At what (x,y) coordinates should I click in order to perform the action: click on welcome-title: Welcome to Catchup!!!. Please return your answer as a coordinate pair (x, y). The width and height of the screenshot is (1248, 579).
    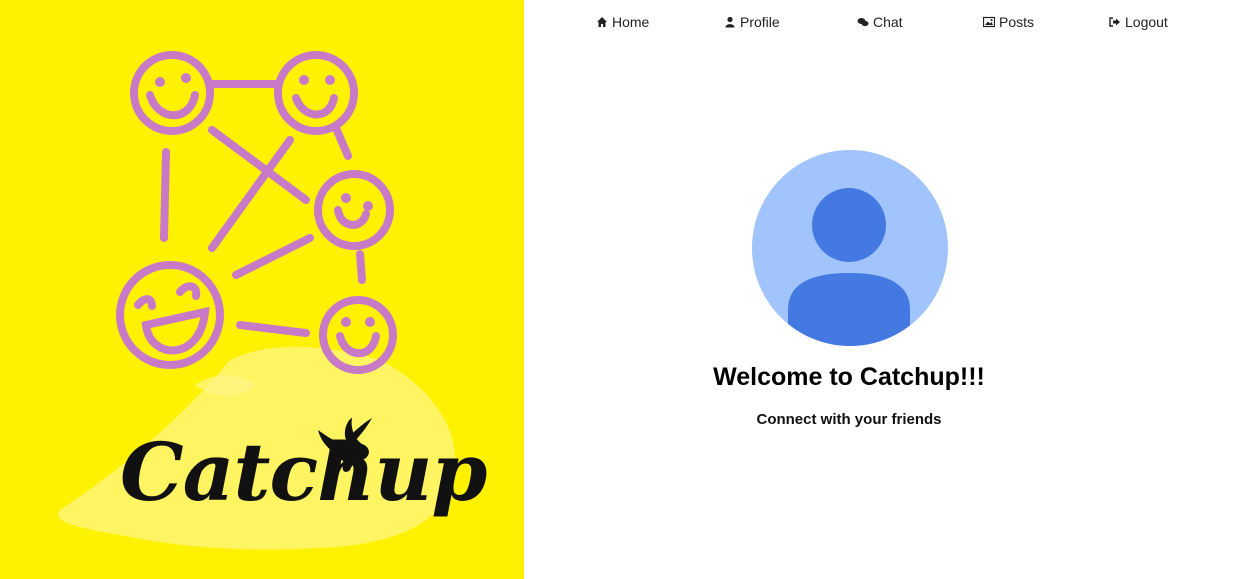
    Looking at the image, I should click on (849, 377).